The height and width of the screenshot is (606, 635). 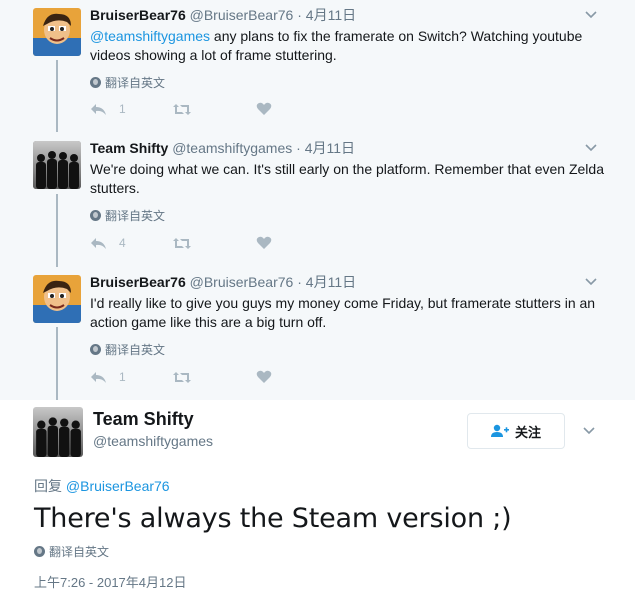 I want to click on tweet-header: Team Shifty @teamshiftygames · 4月11日, so click(x=222, y=148).